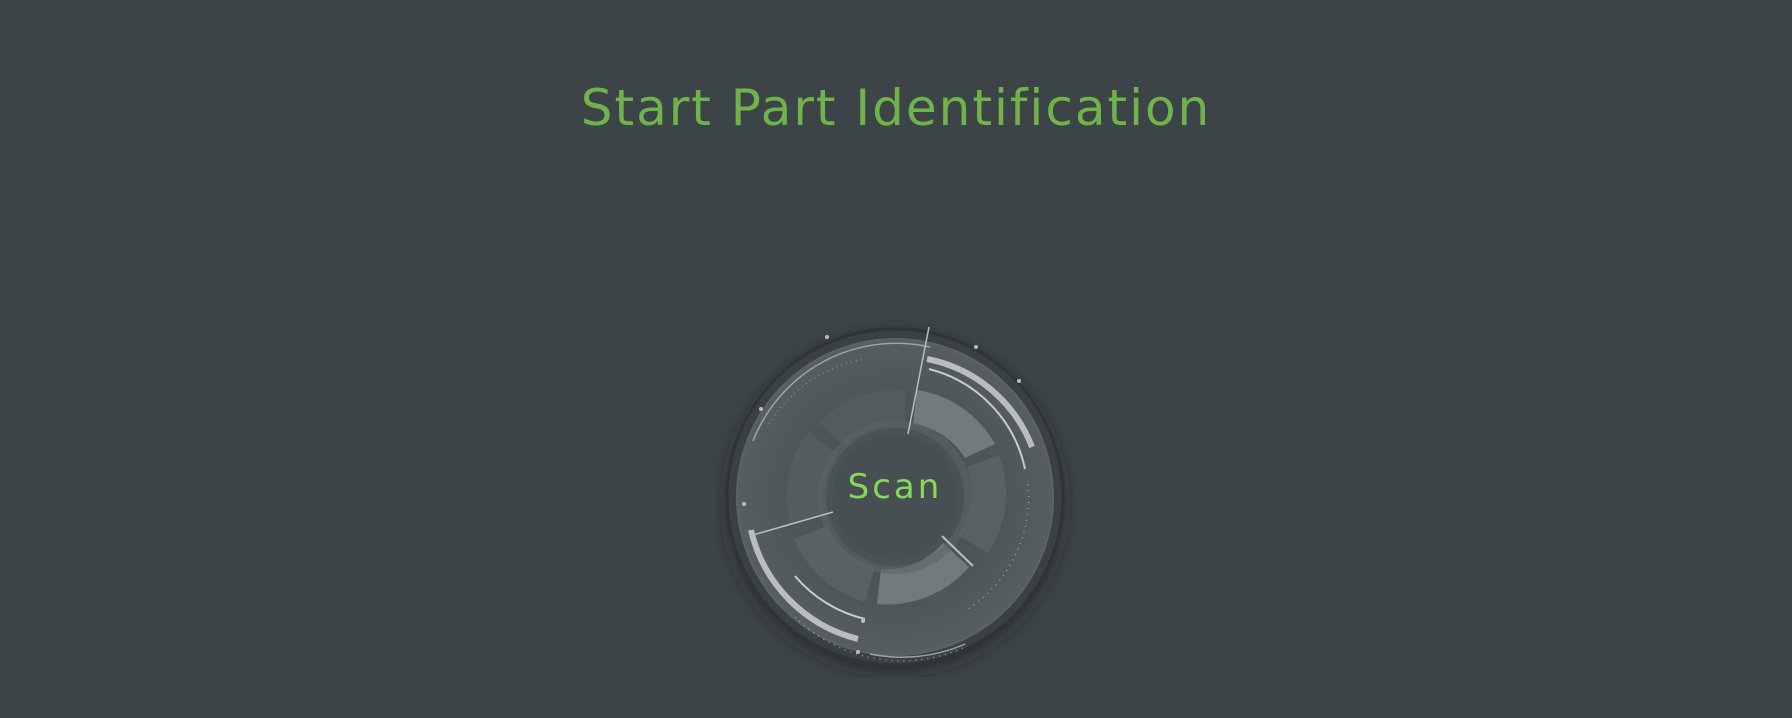 Image resolution: width=1792 pixels, height=718 pixels. I want to click on page-title: Start Part Identification, so click(896, 108).